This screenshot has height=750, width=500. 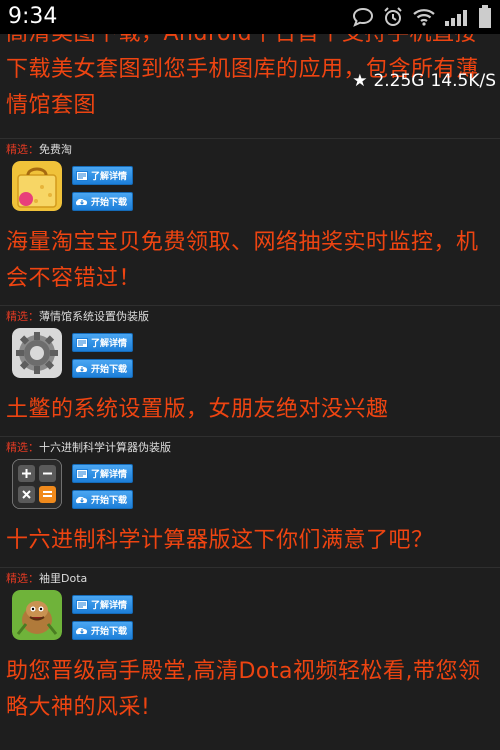 I want to click on description-text: 土鳖的系统设置版，女朋友绝对没兴趣, so click(x=197, y=409).